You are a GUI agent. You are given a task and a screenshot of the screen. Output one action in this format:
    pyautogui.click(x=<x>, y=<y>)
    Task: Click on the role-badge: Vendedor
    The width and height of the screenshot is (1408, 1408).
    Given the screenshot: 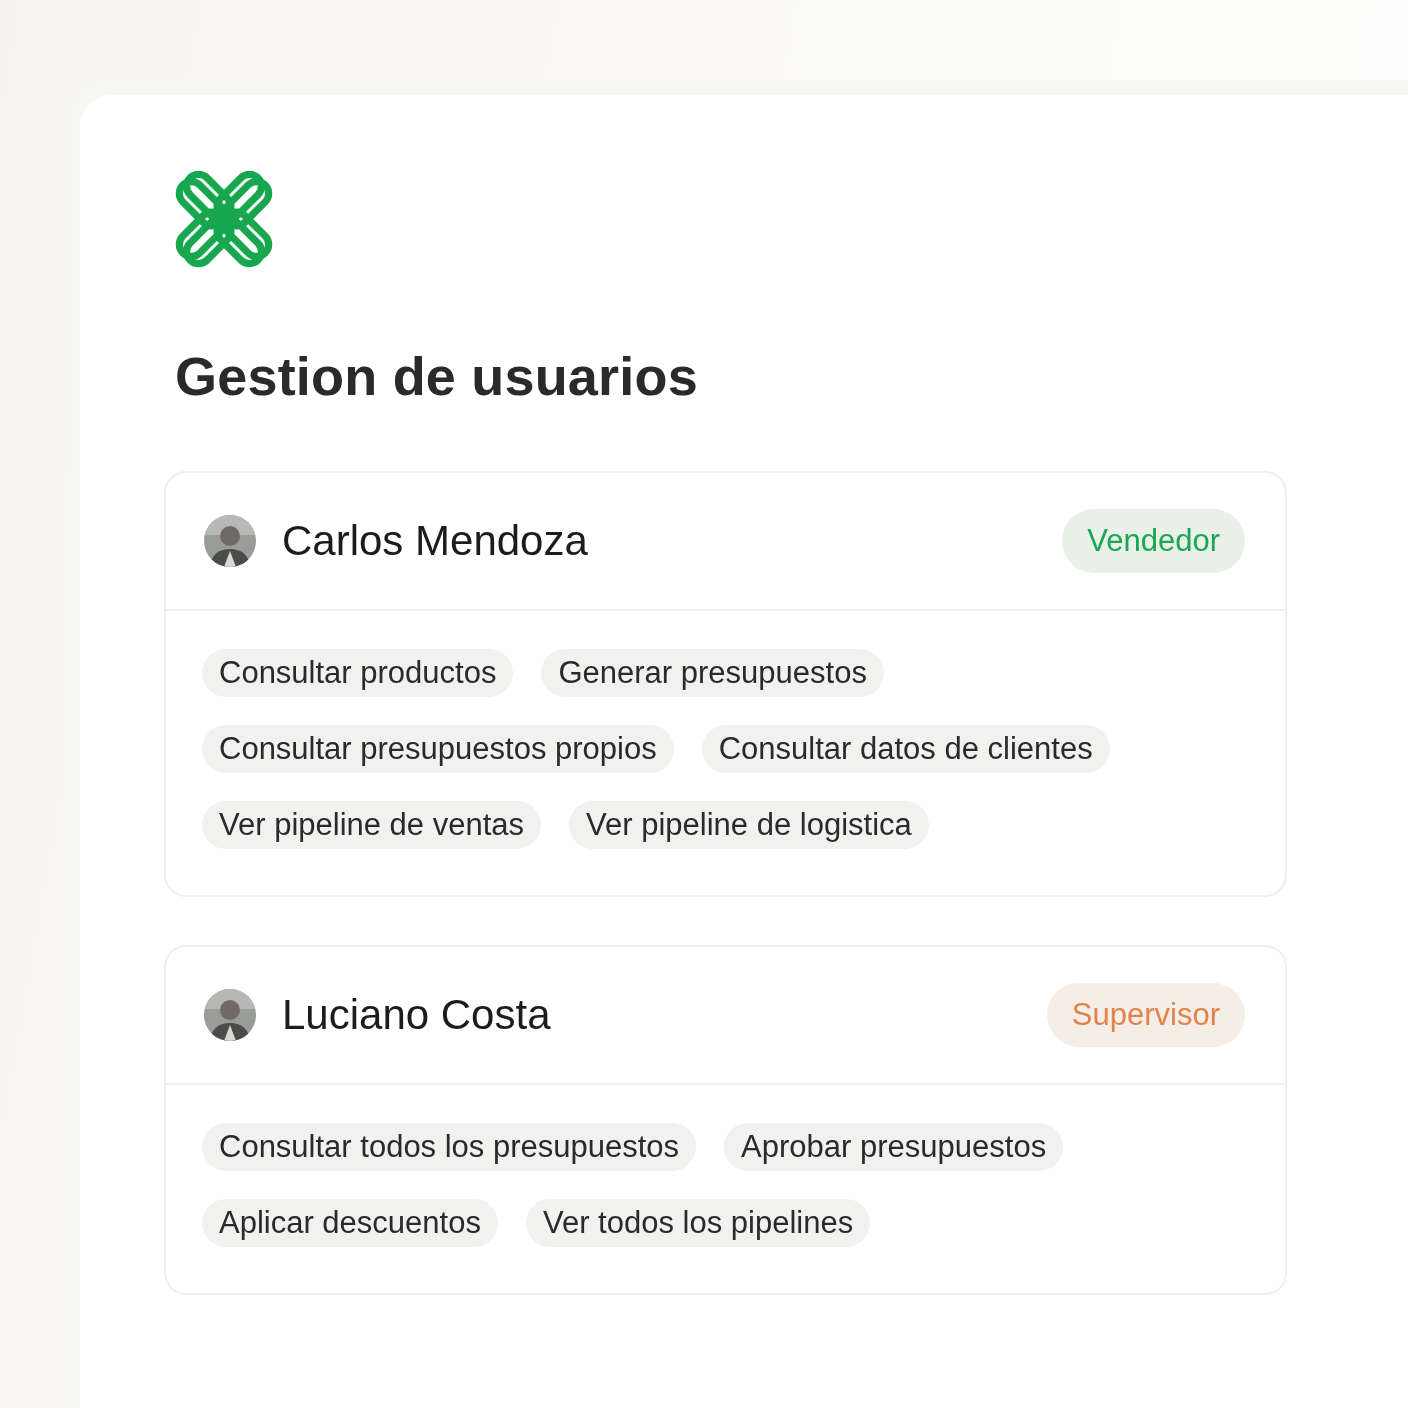 What is the action you would take?
    pyautogui.click(x=1153, y=541)
    